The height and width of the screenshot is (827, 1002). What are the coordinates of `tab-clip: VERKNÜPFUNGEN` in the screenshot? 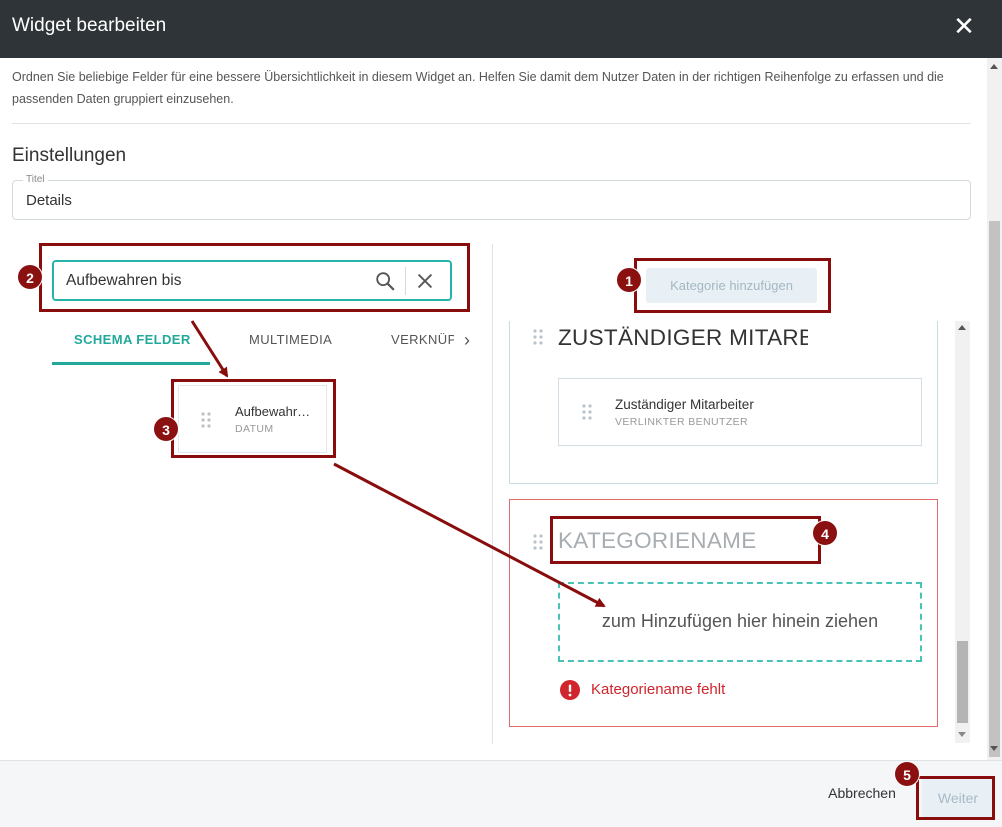 It's located at (422, 342).